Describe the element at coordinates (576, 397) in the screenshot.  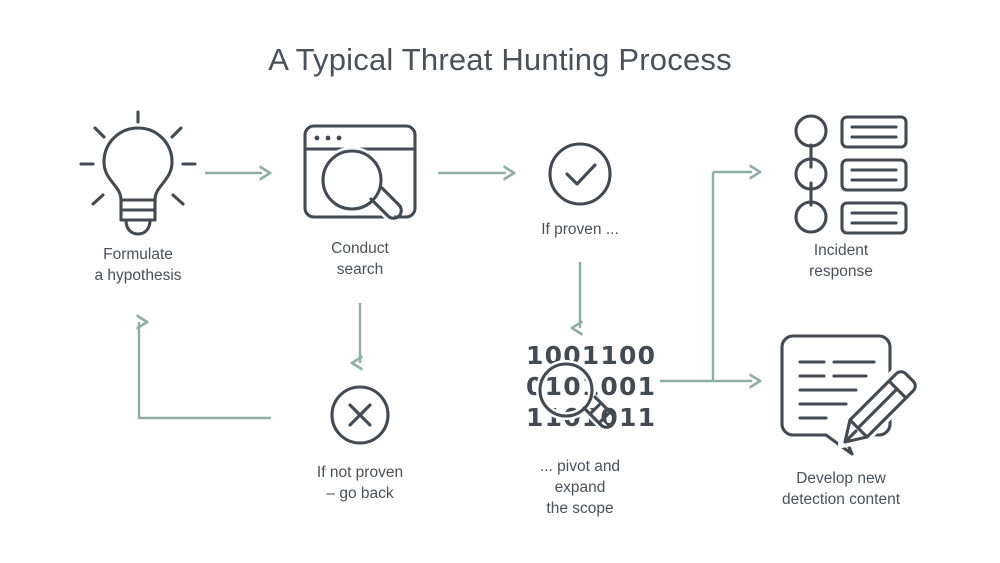
I see `magnifier-overlay-icon` at that location.